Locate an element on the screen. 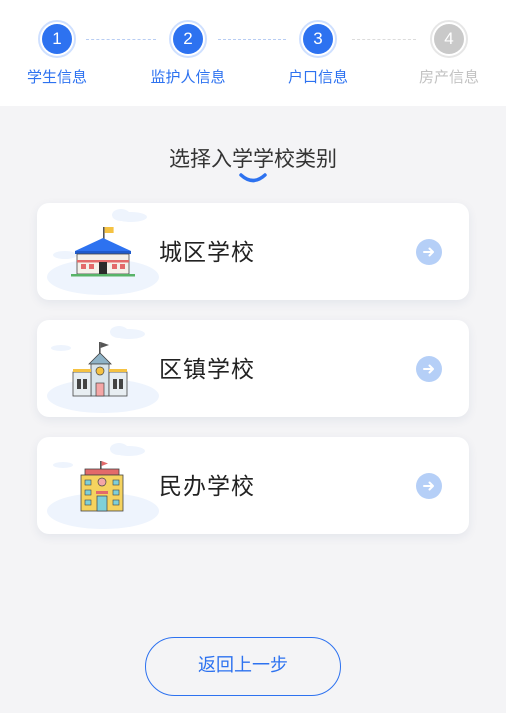  step-student-info: 1 学生信息 is located at coordinates (57, 53).